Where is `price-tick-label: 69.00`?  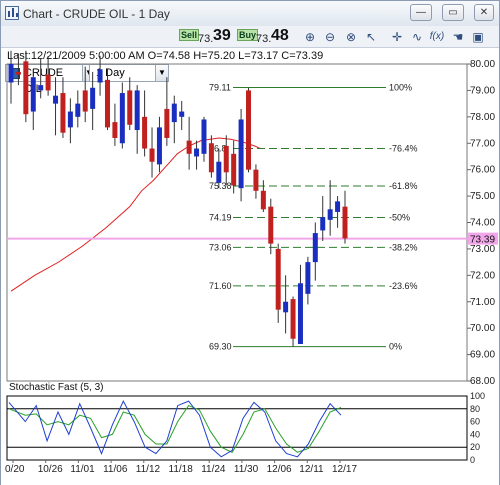
price-tick-label: 69.00 is located at coordinates (482, 355).